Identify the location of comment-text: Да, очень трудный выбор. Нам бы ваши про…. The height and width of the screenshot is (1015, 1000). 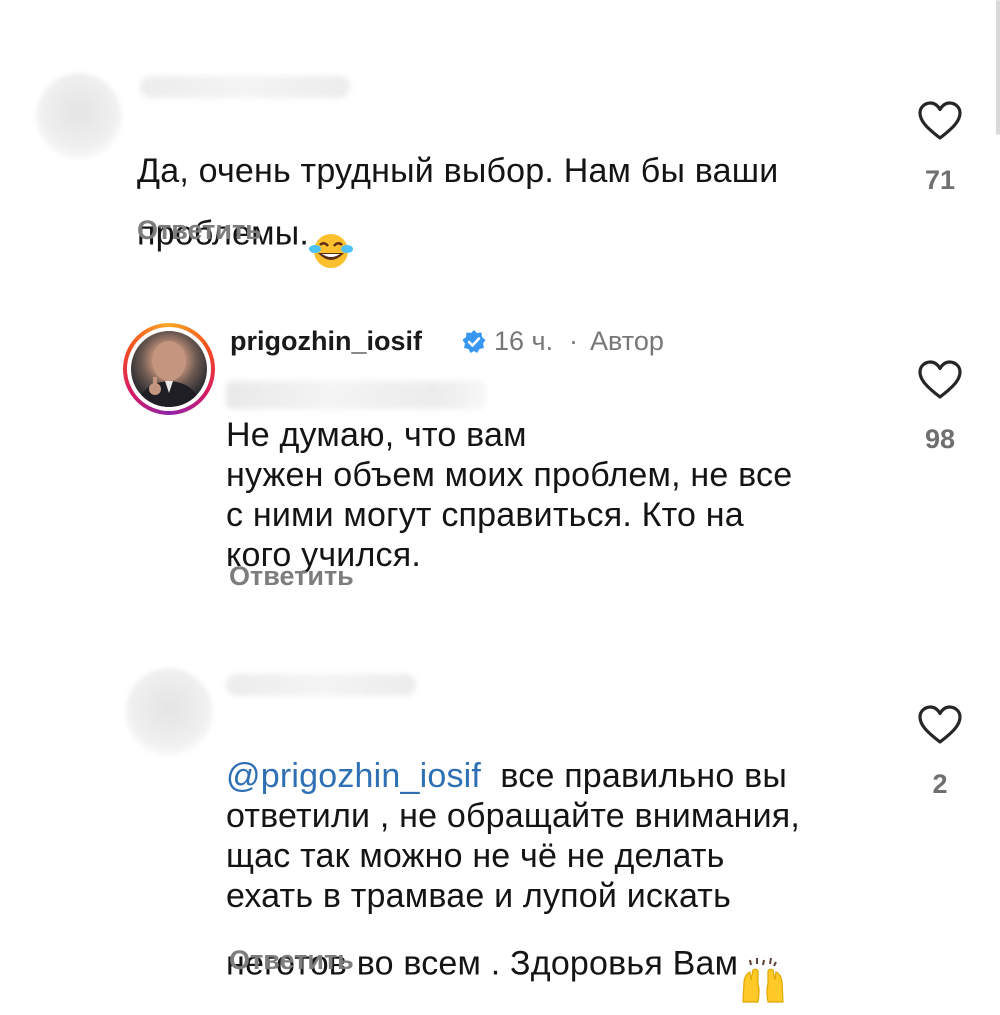
(517, 195).